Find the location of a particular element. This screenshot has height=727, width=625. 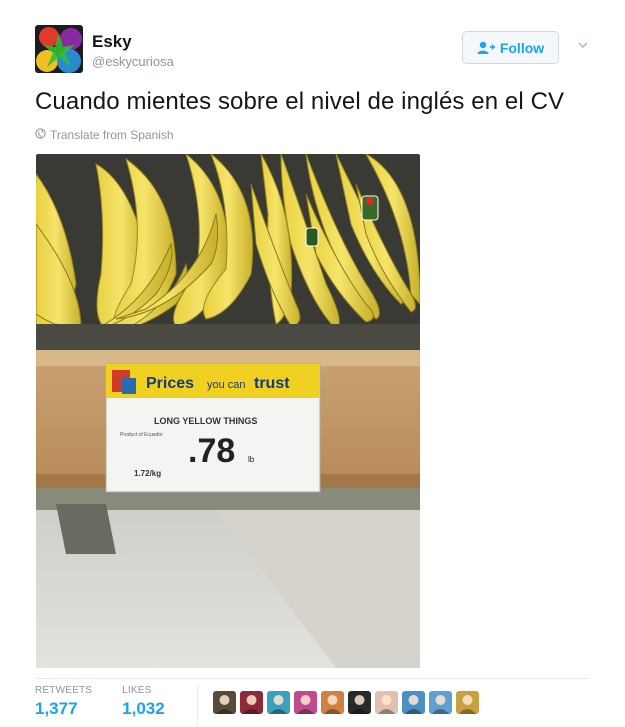

stats-divider is located at coordinates (197, 705).